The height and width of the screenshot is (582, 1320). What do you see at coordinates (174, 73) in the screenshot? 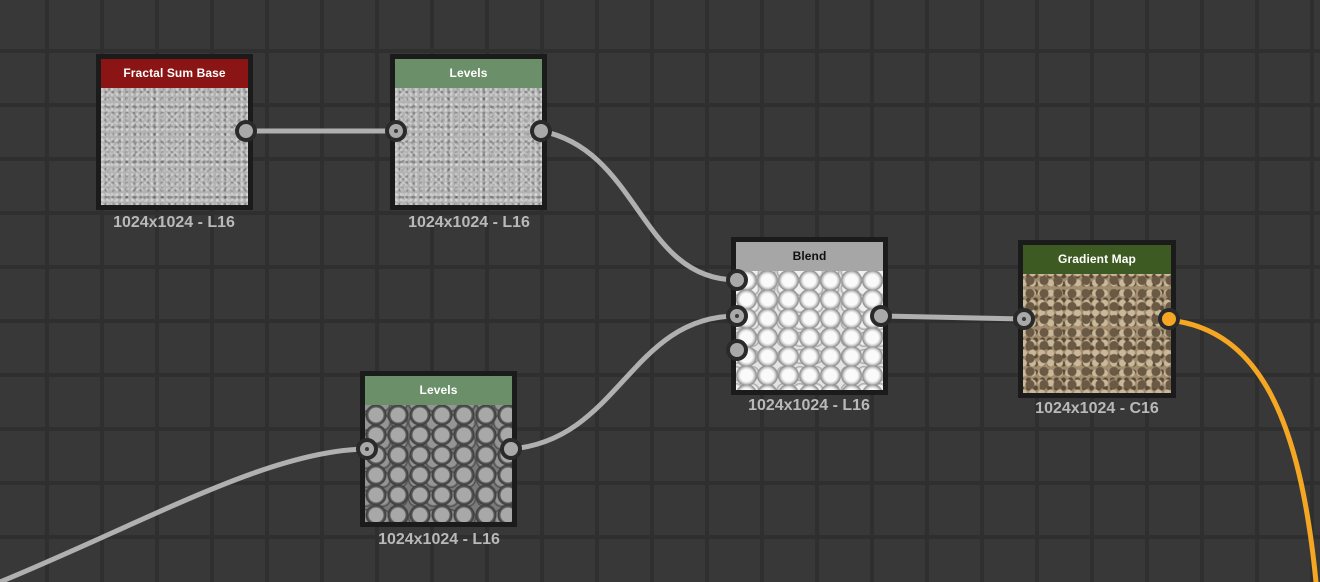
I see `node-header: Fractal Sum Base` at bounding box center [174, 73].